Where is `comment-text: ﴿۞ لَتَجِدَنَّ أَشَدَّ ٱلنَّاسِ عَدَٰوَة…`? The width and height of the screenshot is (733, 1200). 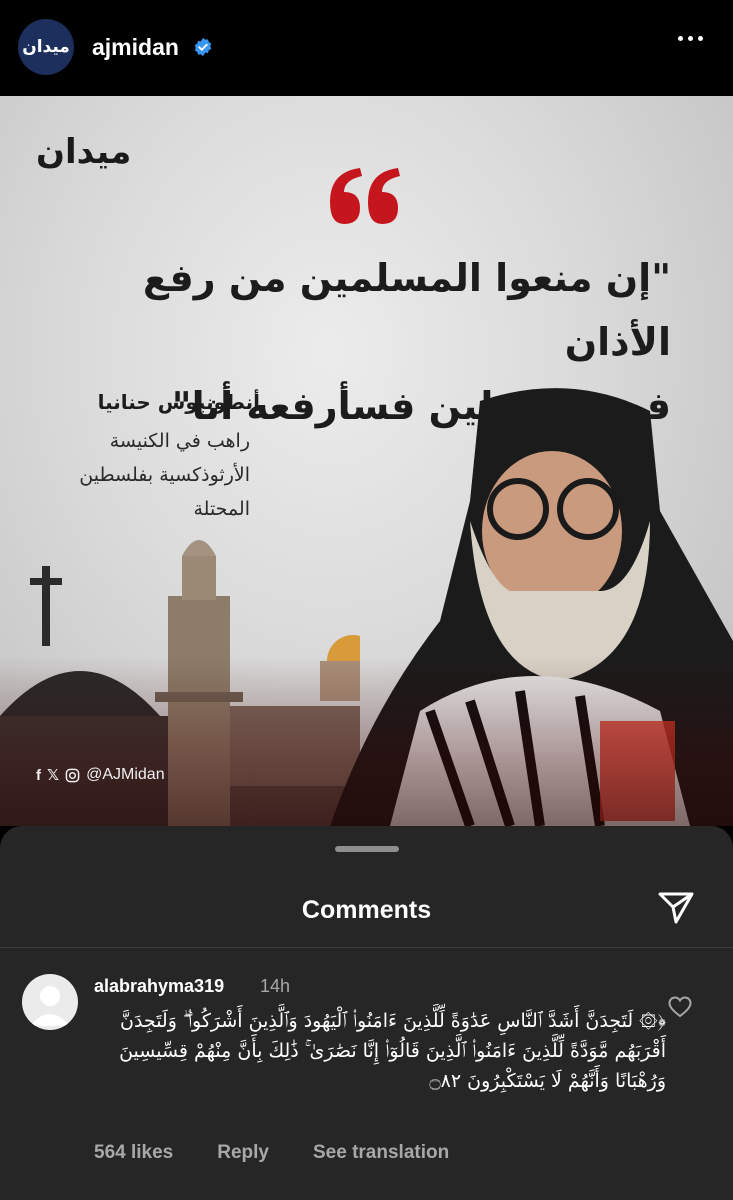 comment-text: ﴿۞ لَتَجِدَنَّ أَشَدَّ ٱلنَّاسِ عَدَٰوَة… is located at coordinates (392, 1051).